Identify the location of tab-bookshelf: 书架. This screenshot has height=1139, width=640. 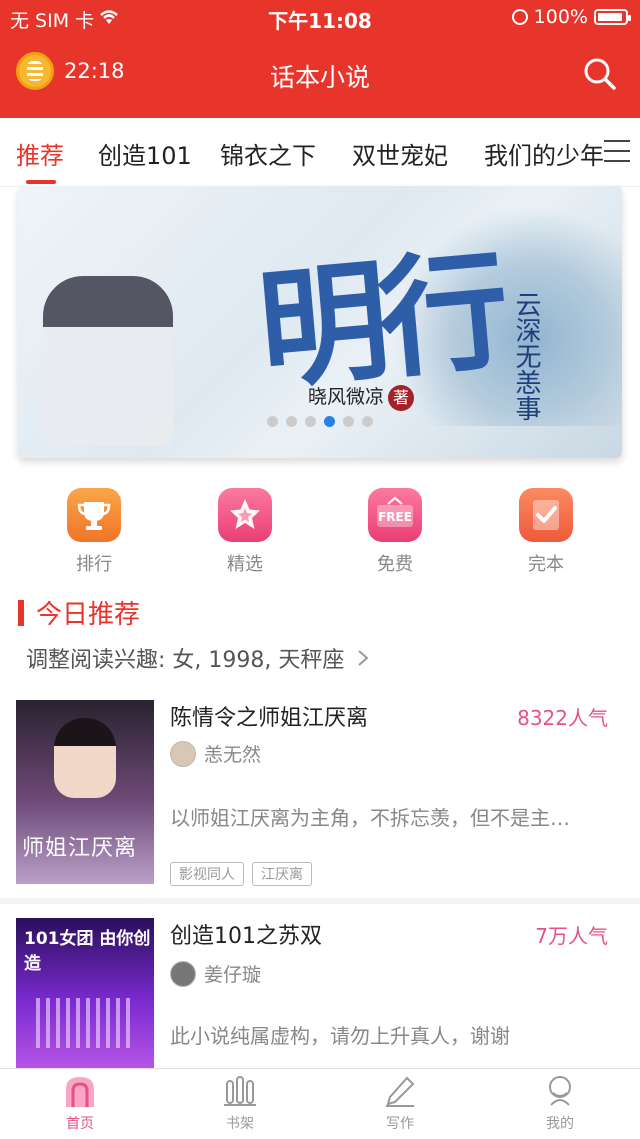
(240, 1104).